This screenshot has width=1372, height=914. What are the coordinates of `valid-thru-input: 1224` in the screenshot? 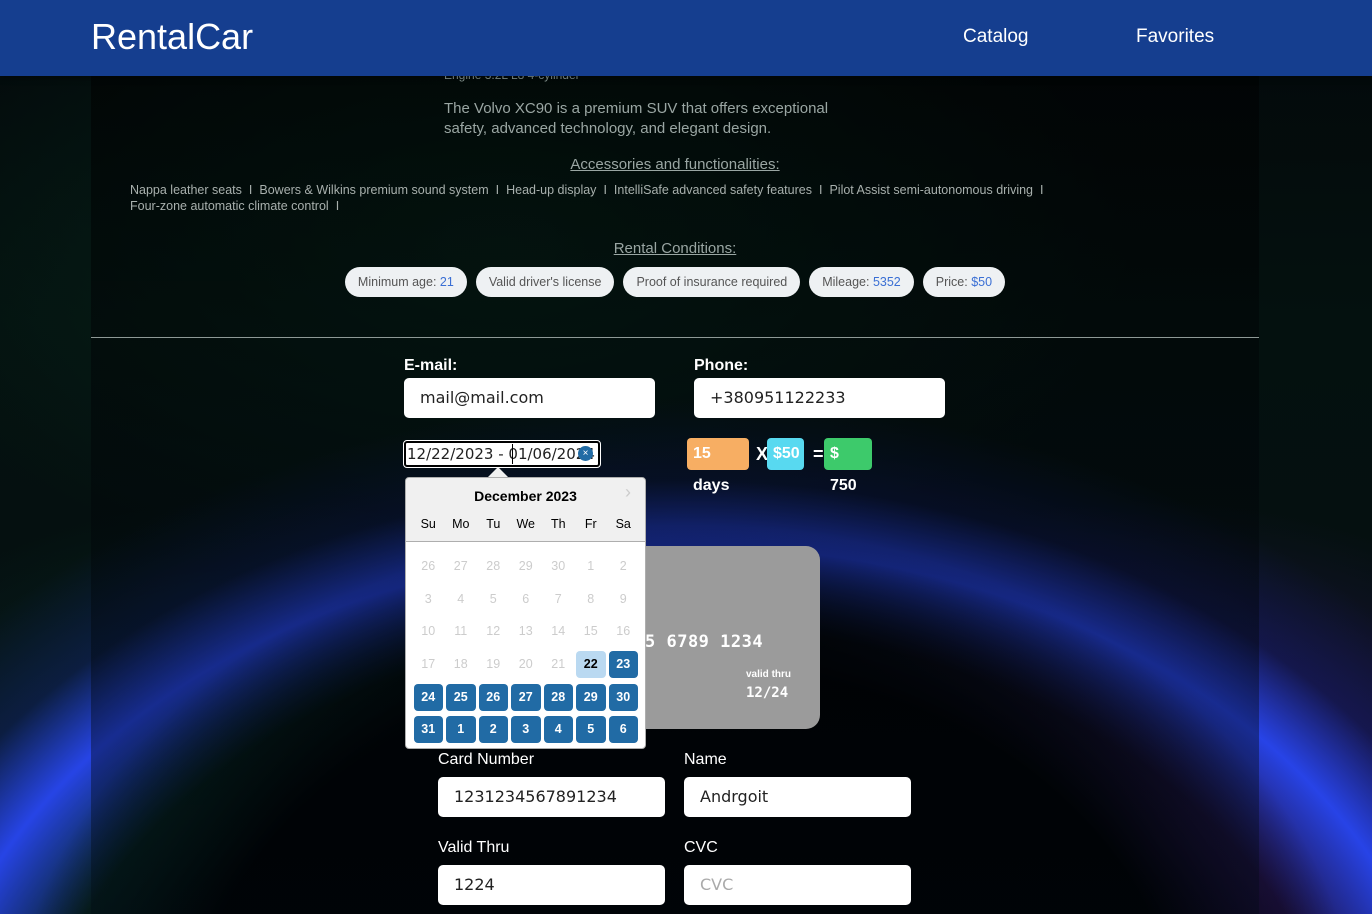 It's located at (551, 885).